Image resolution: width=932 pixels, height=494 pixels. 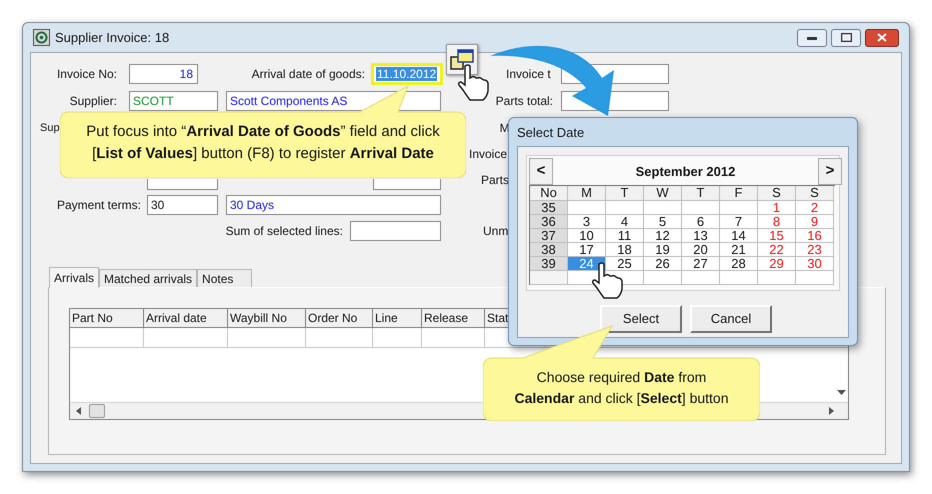 What do you see at coordinates (495, 231) in the screenshot?
I see `field-label: Unm` at bounding box center [495, 231].